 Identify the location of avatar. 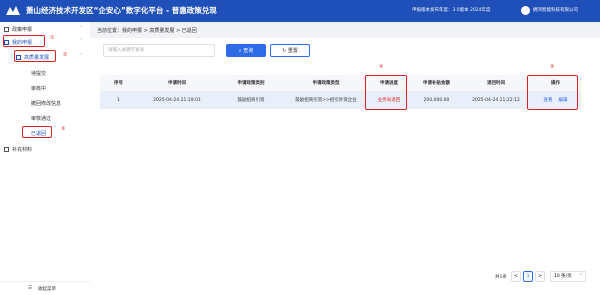
(525, 10).